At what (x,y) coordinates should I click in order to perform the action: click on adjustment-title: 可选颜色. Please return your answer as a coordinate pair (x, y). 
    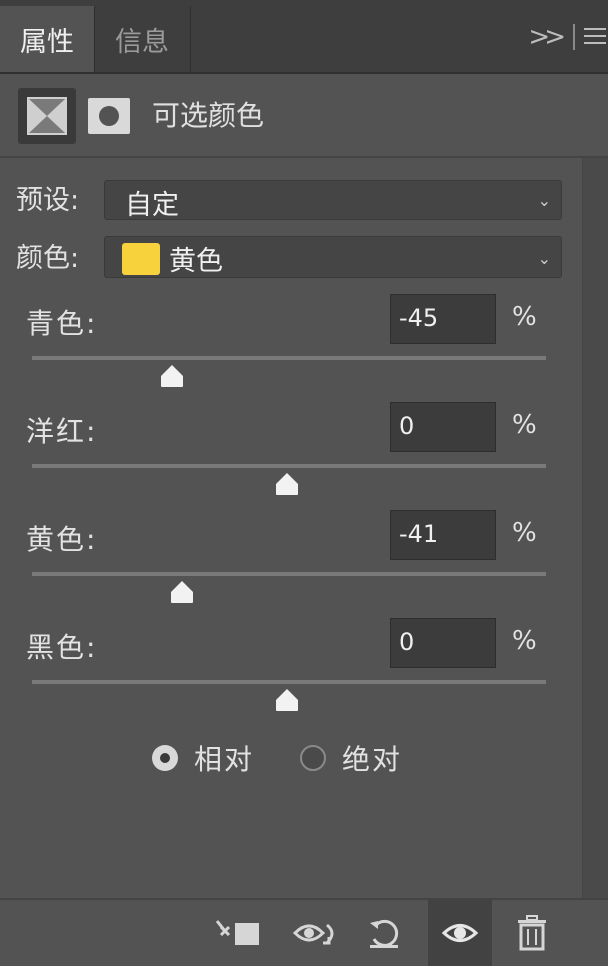
    Looking at the image, I should click on (208, 115).